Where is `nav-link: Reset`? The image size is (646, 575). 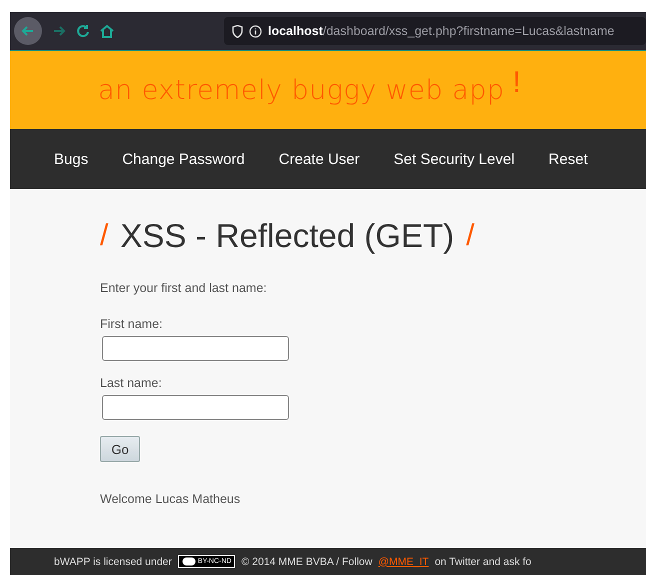 nav-link: Reset is located at coordinates (568, 159).